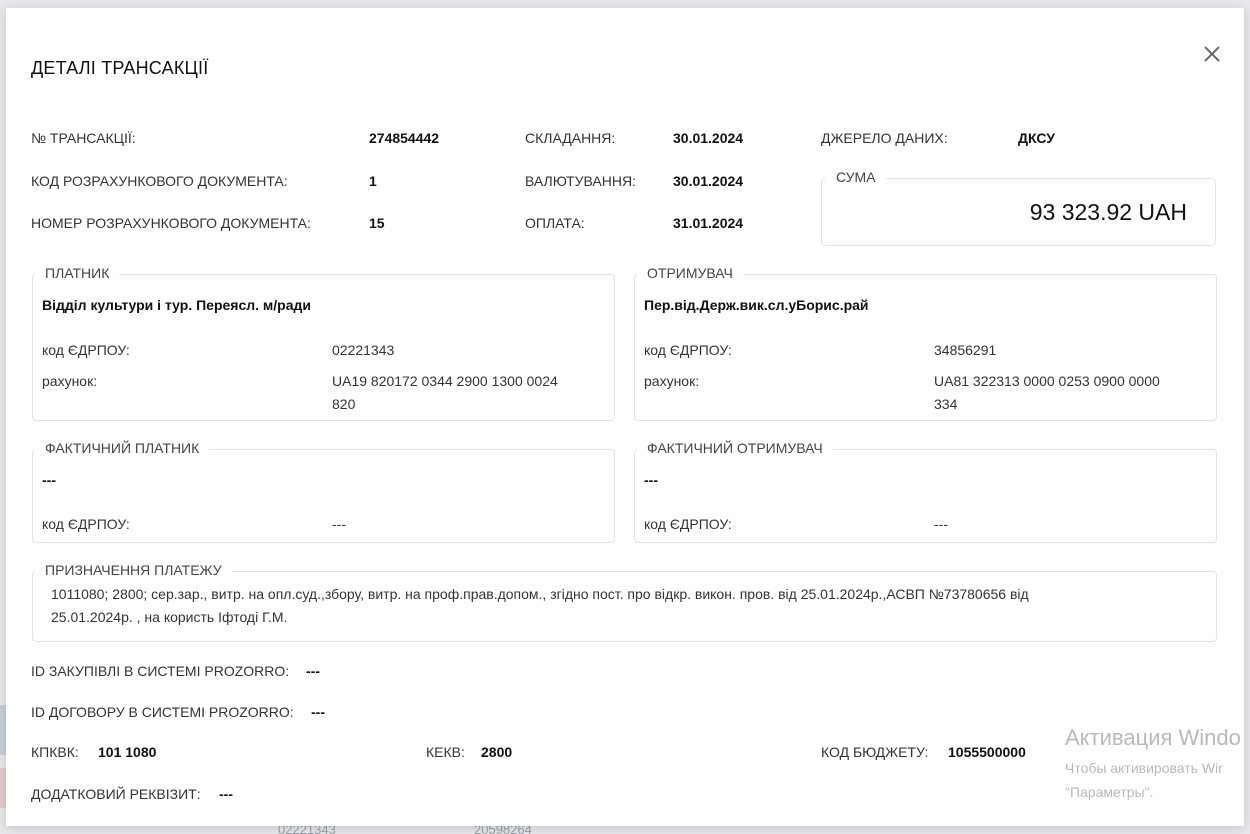 This screenshot has width=1250, height=834. I want to click on doc-number-label: НОМЕР РОЗРАХУНКОВОГО ДОКУМЕНТА:, so click(171, 223).